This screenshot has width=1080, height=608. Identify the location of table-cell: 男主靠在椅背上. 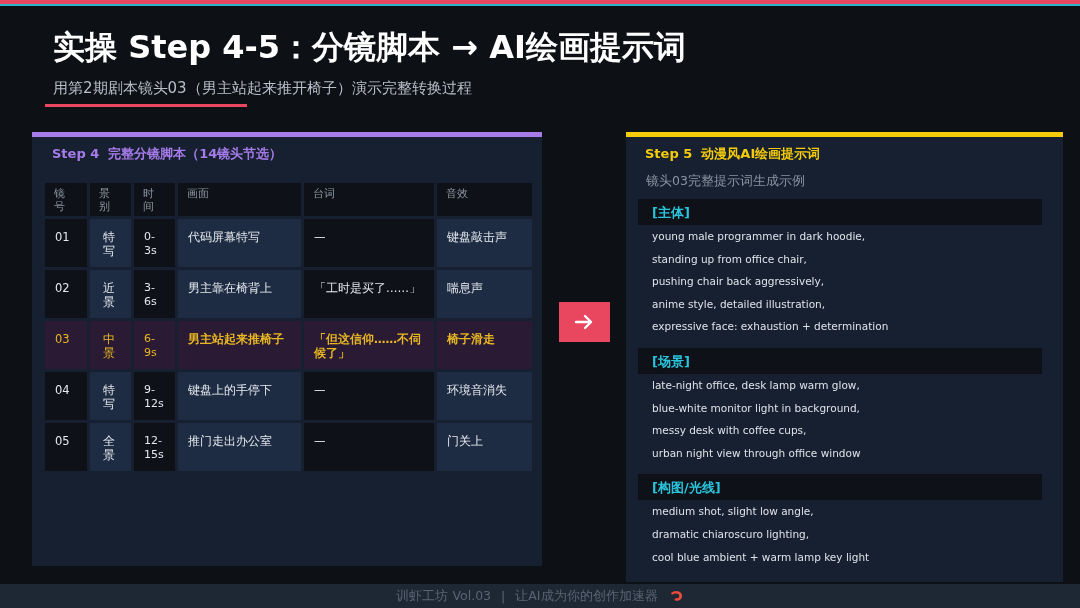
(239, 294).